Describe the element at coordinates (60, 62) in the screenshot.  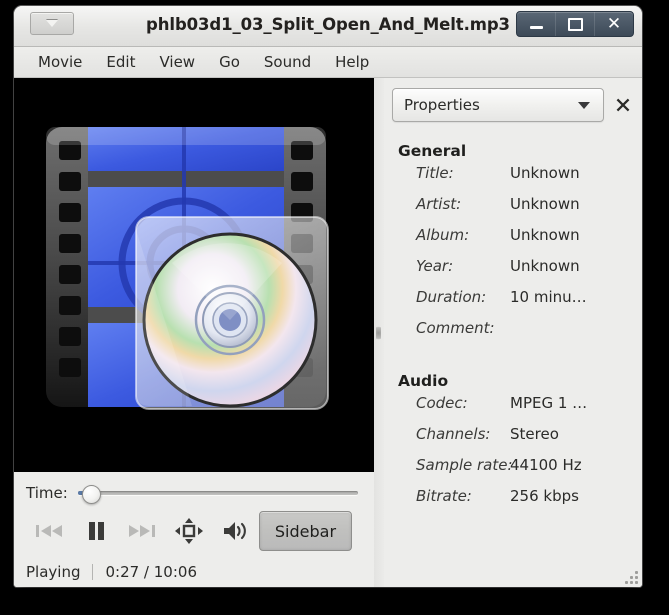
I see `menu-item-movie: Movie` at that location.